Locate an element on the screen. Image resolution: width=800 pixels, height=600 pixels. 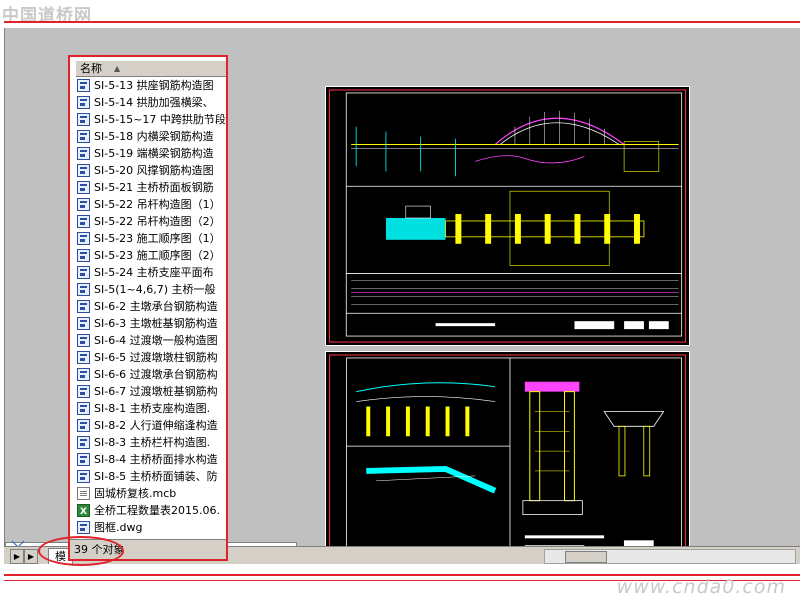
file-list-item: SI-6-3 主墩桩基钢筋构造 is located at coordinates (151, 323).